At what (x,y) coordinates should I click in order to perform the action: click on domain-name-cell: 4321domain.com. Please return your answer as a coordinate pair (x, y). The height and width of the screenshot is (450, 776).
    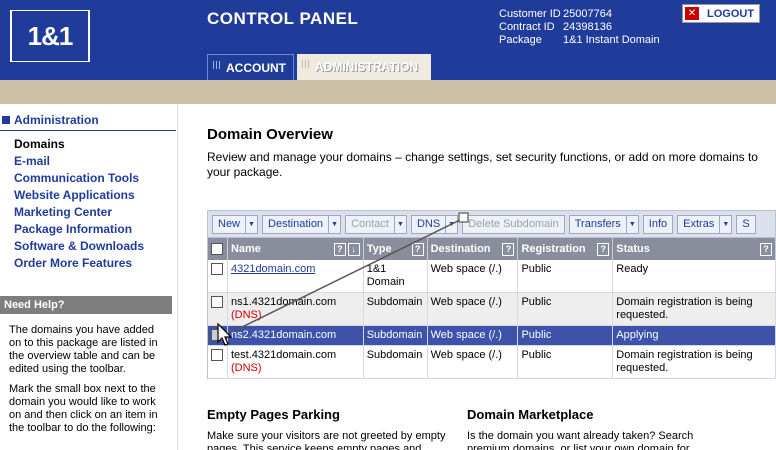
    Looking at the image, I should click on (296, 276).